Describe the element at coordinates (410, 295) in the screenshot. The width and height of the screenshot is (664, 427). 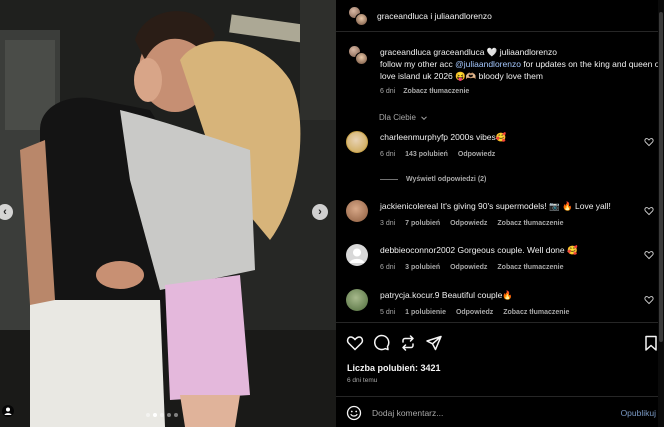
I see `comment-username: patrycja.kocur.9` at that location.